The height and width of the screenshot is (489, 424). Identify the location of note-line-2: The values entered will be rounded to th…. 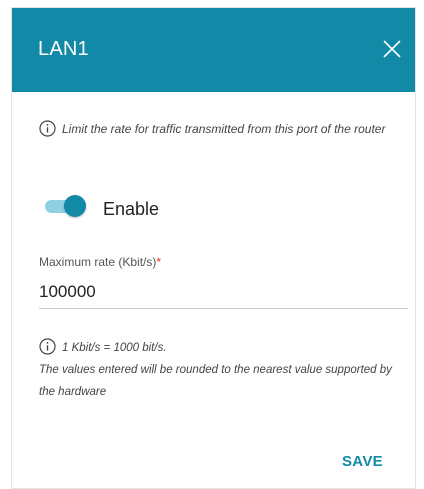
(215, 381).